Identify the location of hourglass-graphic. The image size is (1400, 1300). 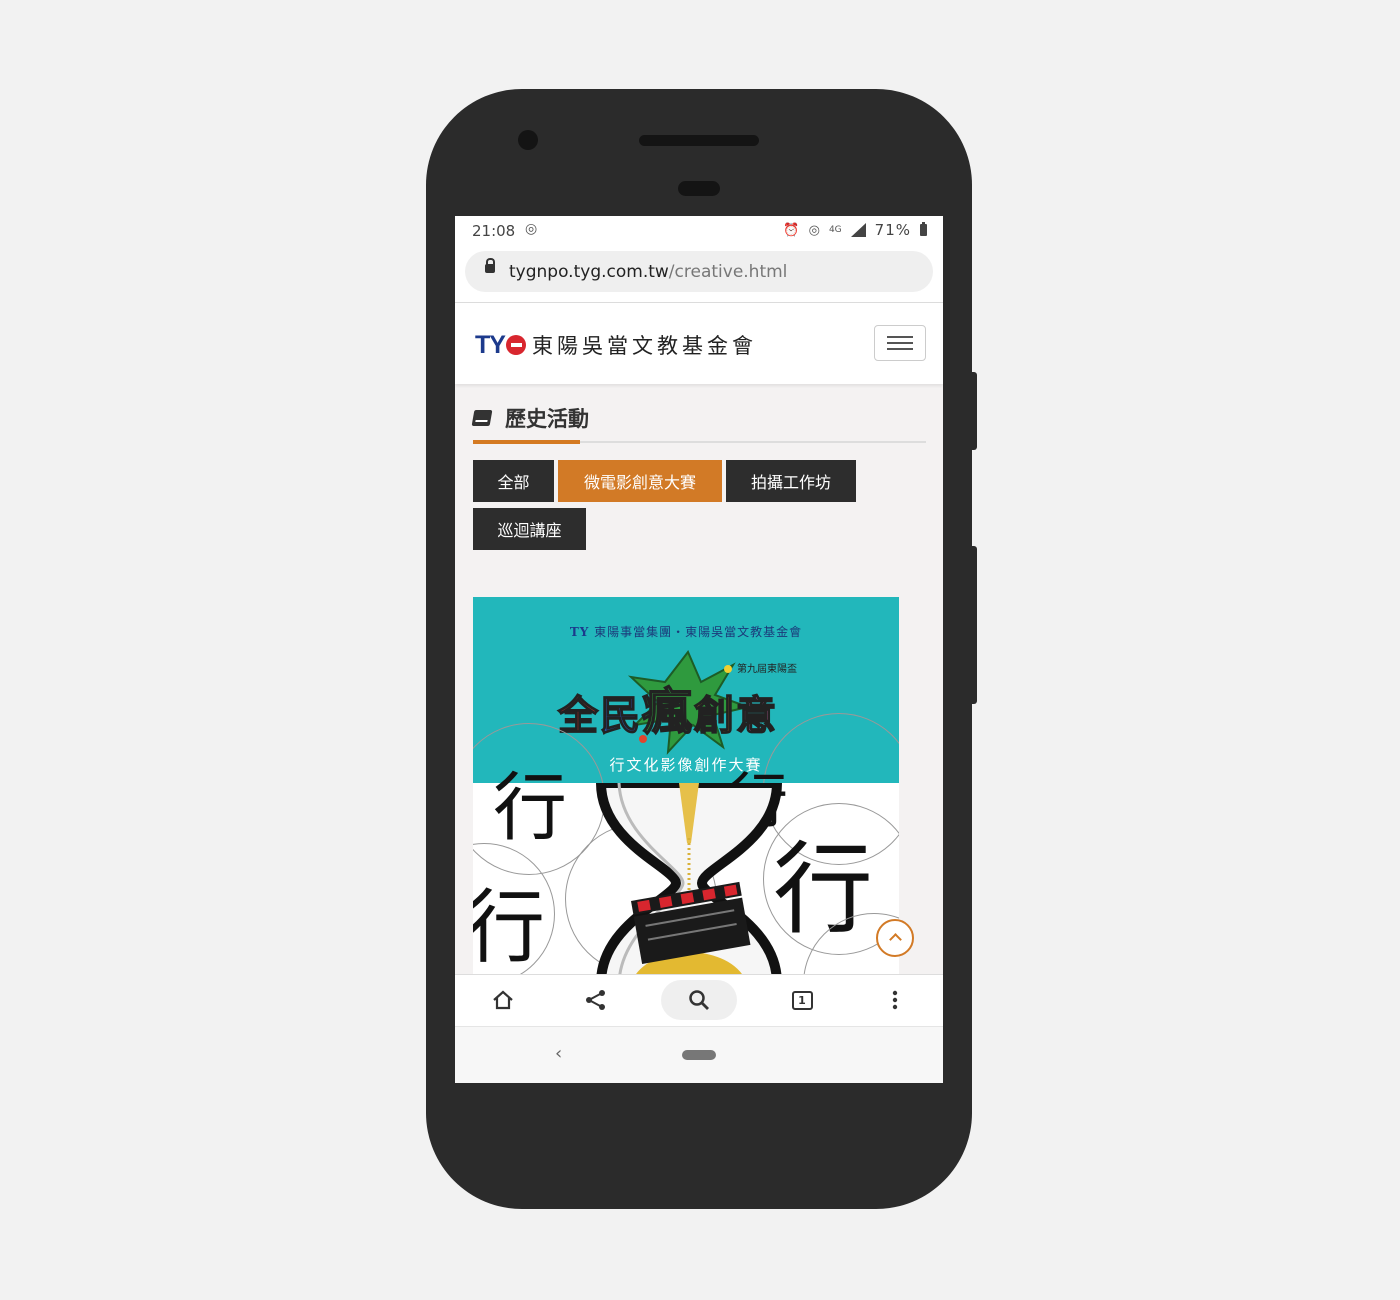
(689, 879).